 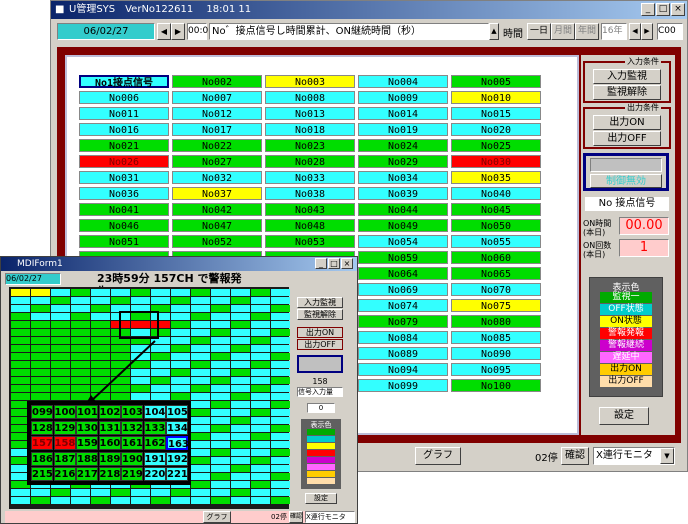 I want to click on monitor-release-button: 監視解除, so click(x=627, y=92).